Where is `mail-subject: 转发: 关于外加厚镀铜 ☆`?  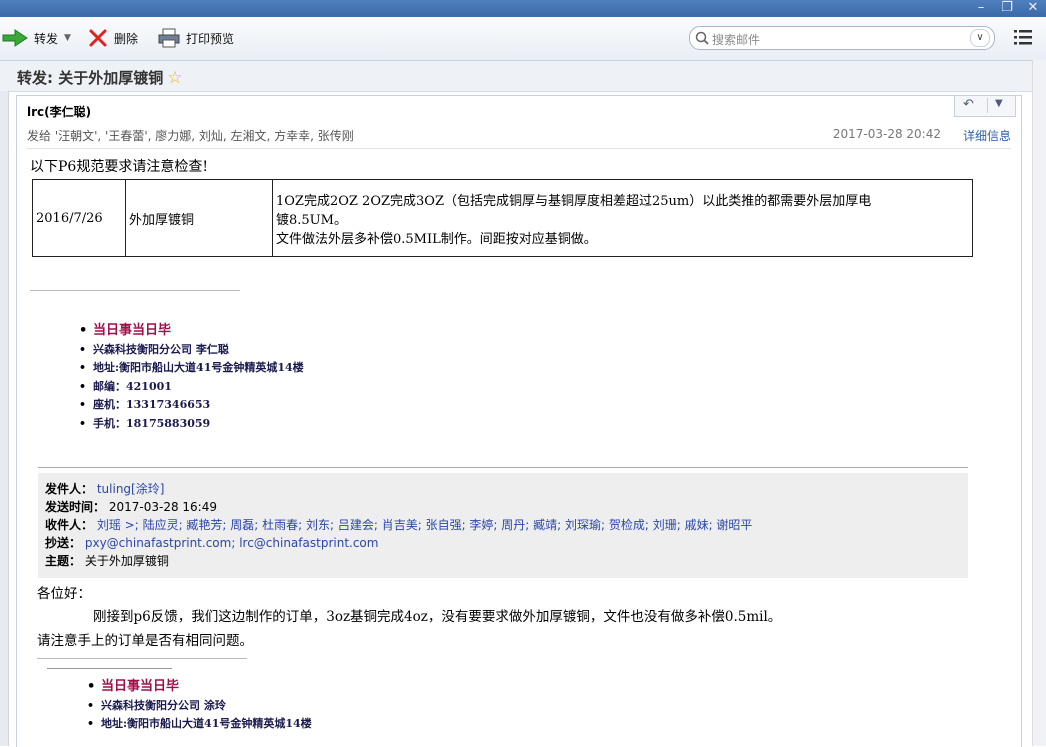
mail-subject: 转发: 关于外加厚镀铜 ☆ is located at coordinates (99, 77).